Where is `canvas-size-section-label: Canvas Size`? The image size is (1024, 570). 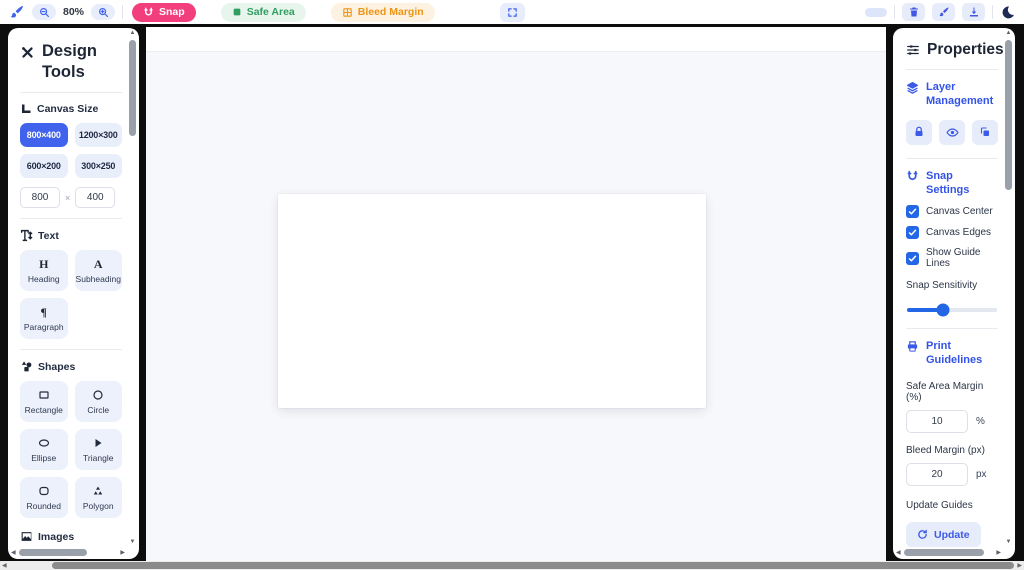 canvas-size-section-label: Canvas Size is located at coordinates (71, 109).